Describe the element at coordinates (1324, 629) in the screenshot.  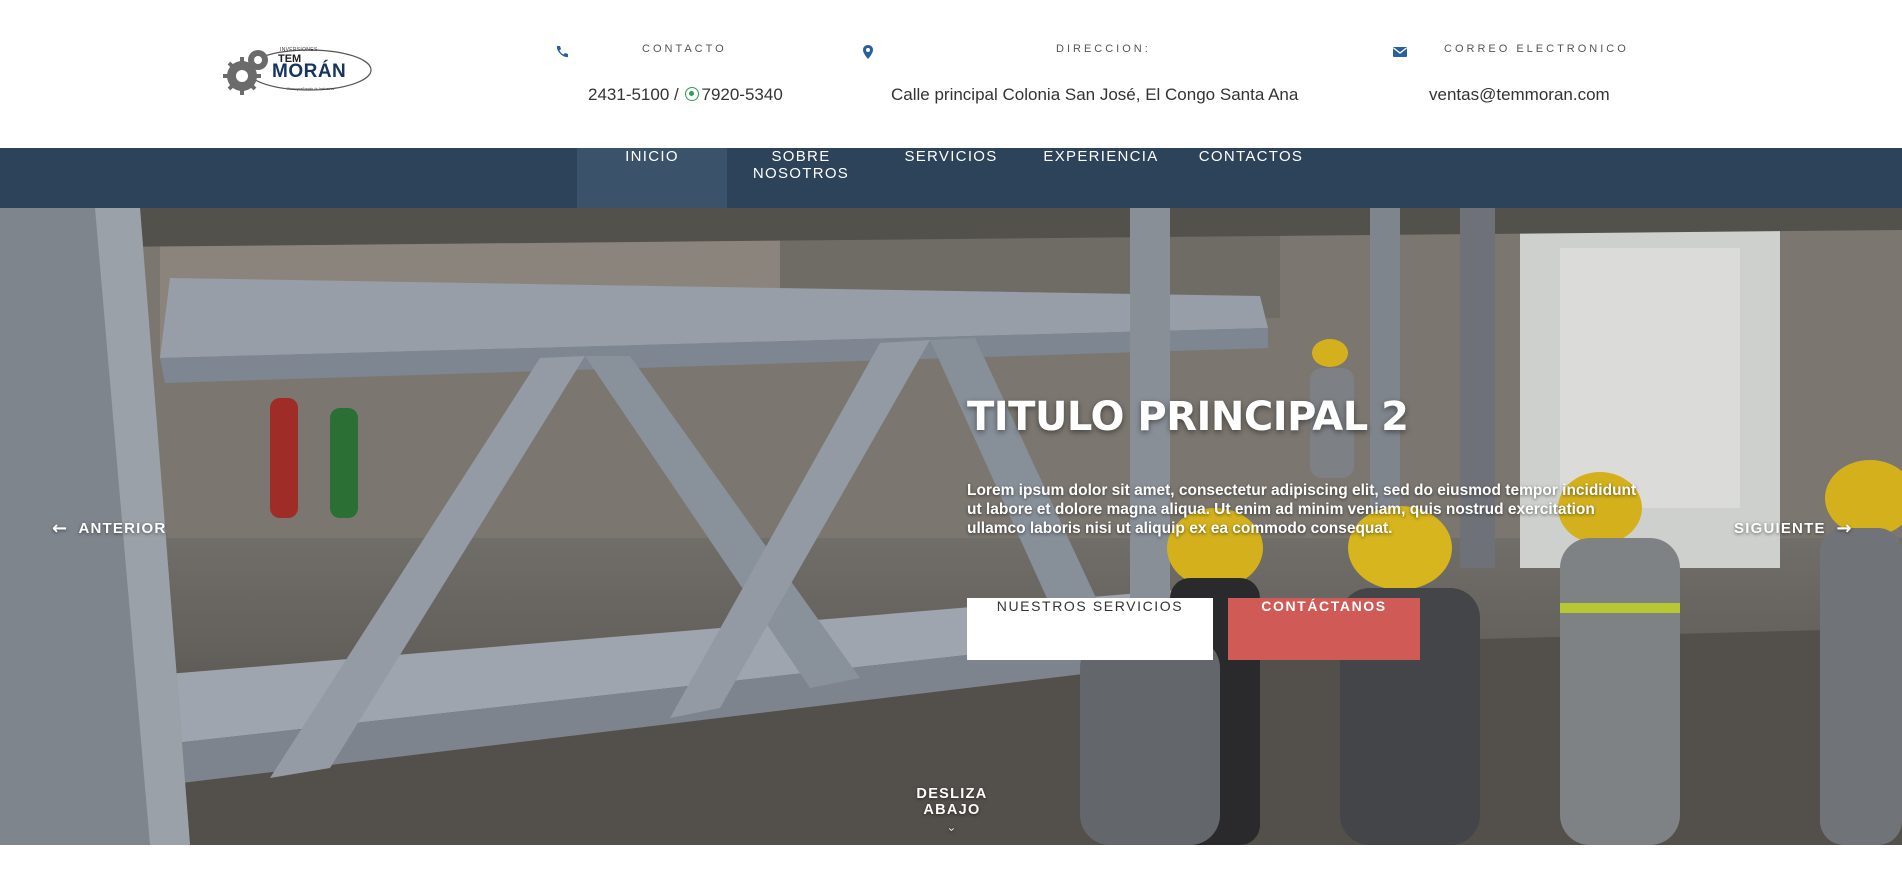
I see `contact-us-button: CONTÁCTANOS` at that location.